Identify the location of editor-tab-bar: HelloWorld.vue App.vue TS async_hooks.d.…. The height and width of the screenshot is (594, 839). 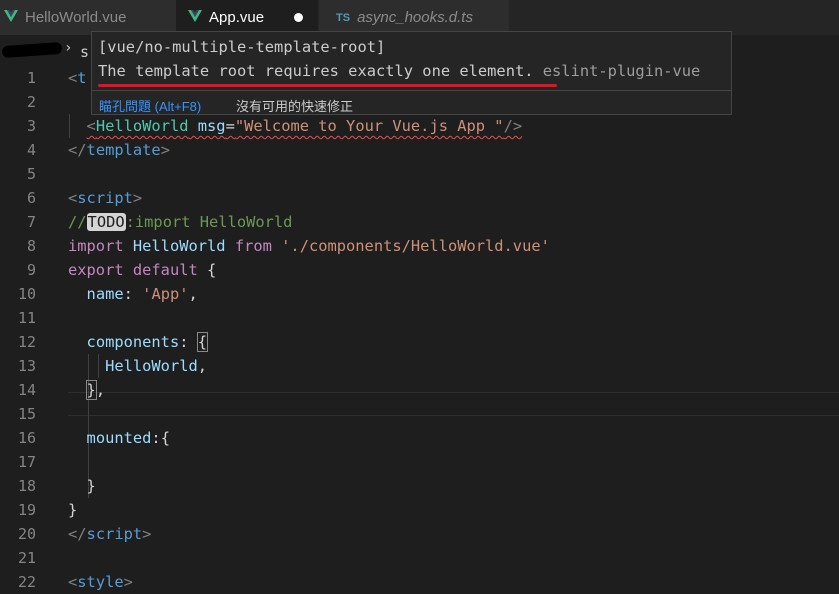
(419, 17).